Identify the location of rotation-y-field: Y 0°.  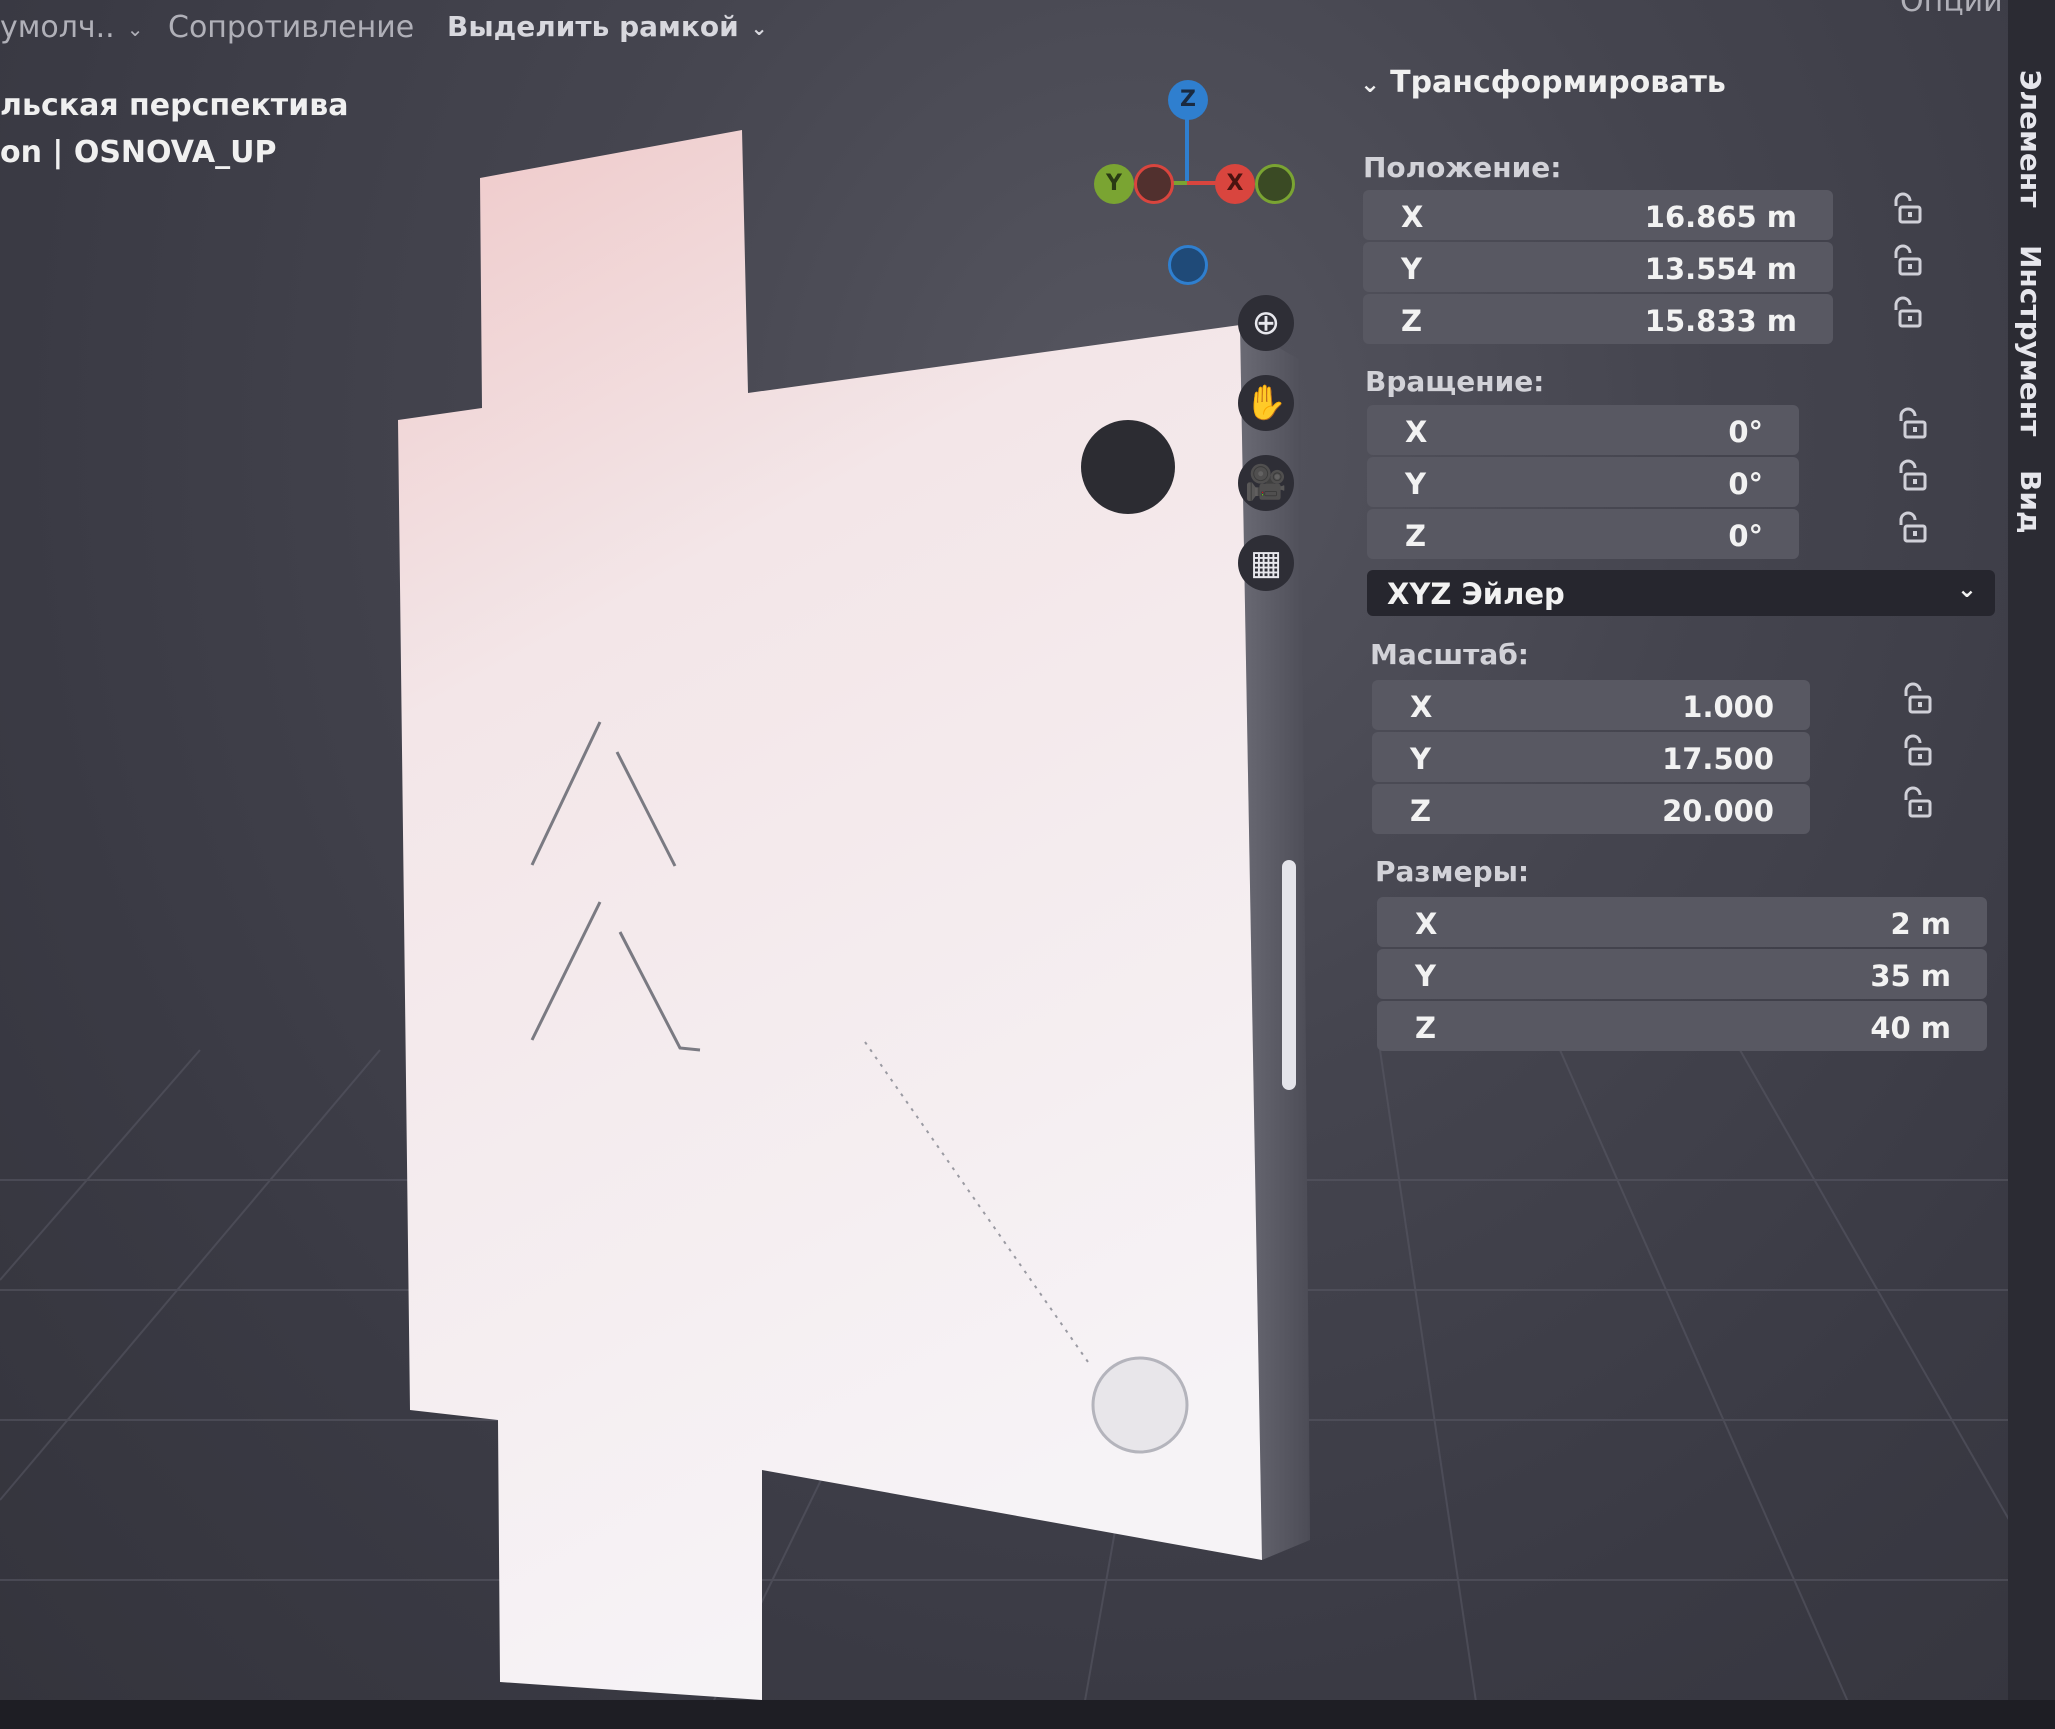
(1583, 482).